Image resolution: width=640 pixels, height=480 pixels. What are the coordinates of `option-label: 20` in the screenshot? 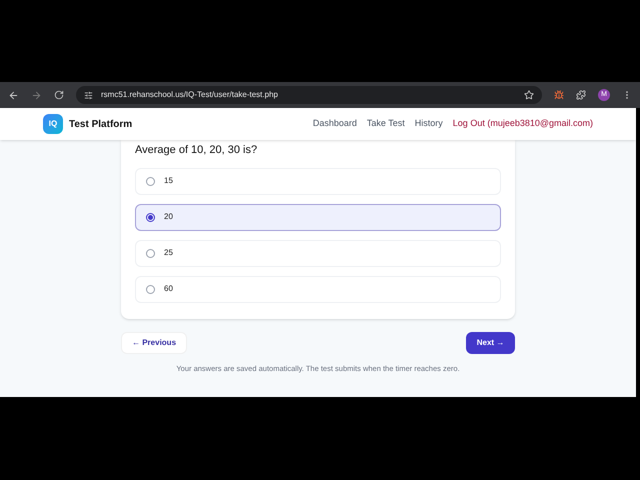 It's located at (168, 217).